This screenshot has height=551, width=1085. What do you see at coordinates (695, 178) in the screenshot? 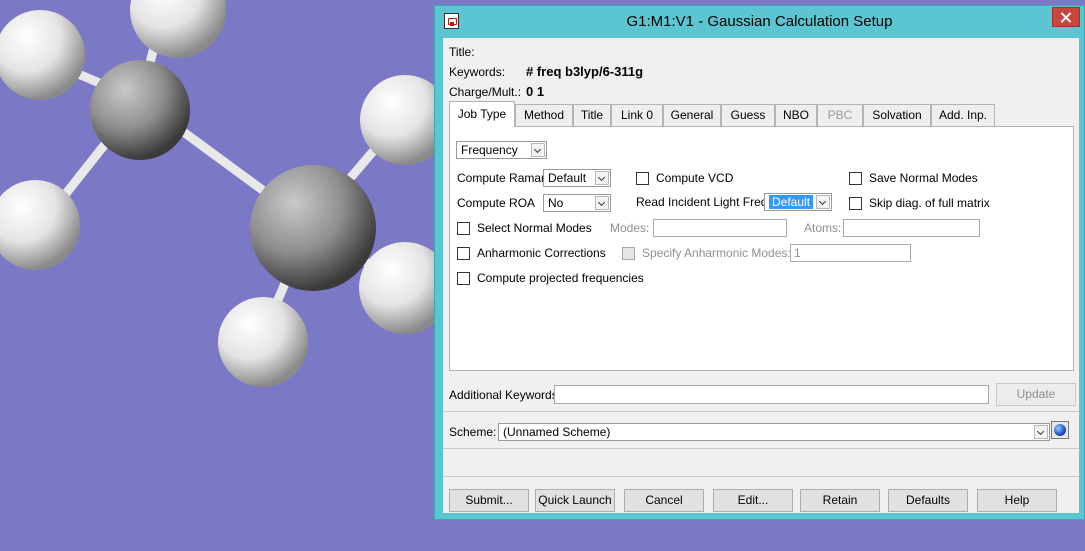
I see `compute-vcd-label: Compute VCD` at bounding box center [695, 178].